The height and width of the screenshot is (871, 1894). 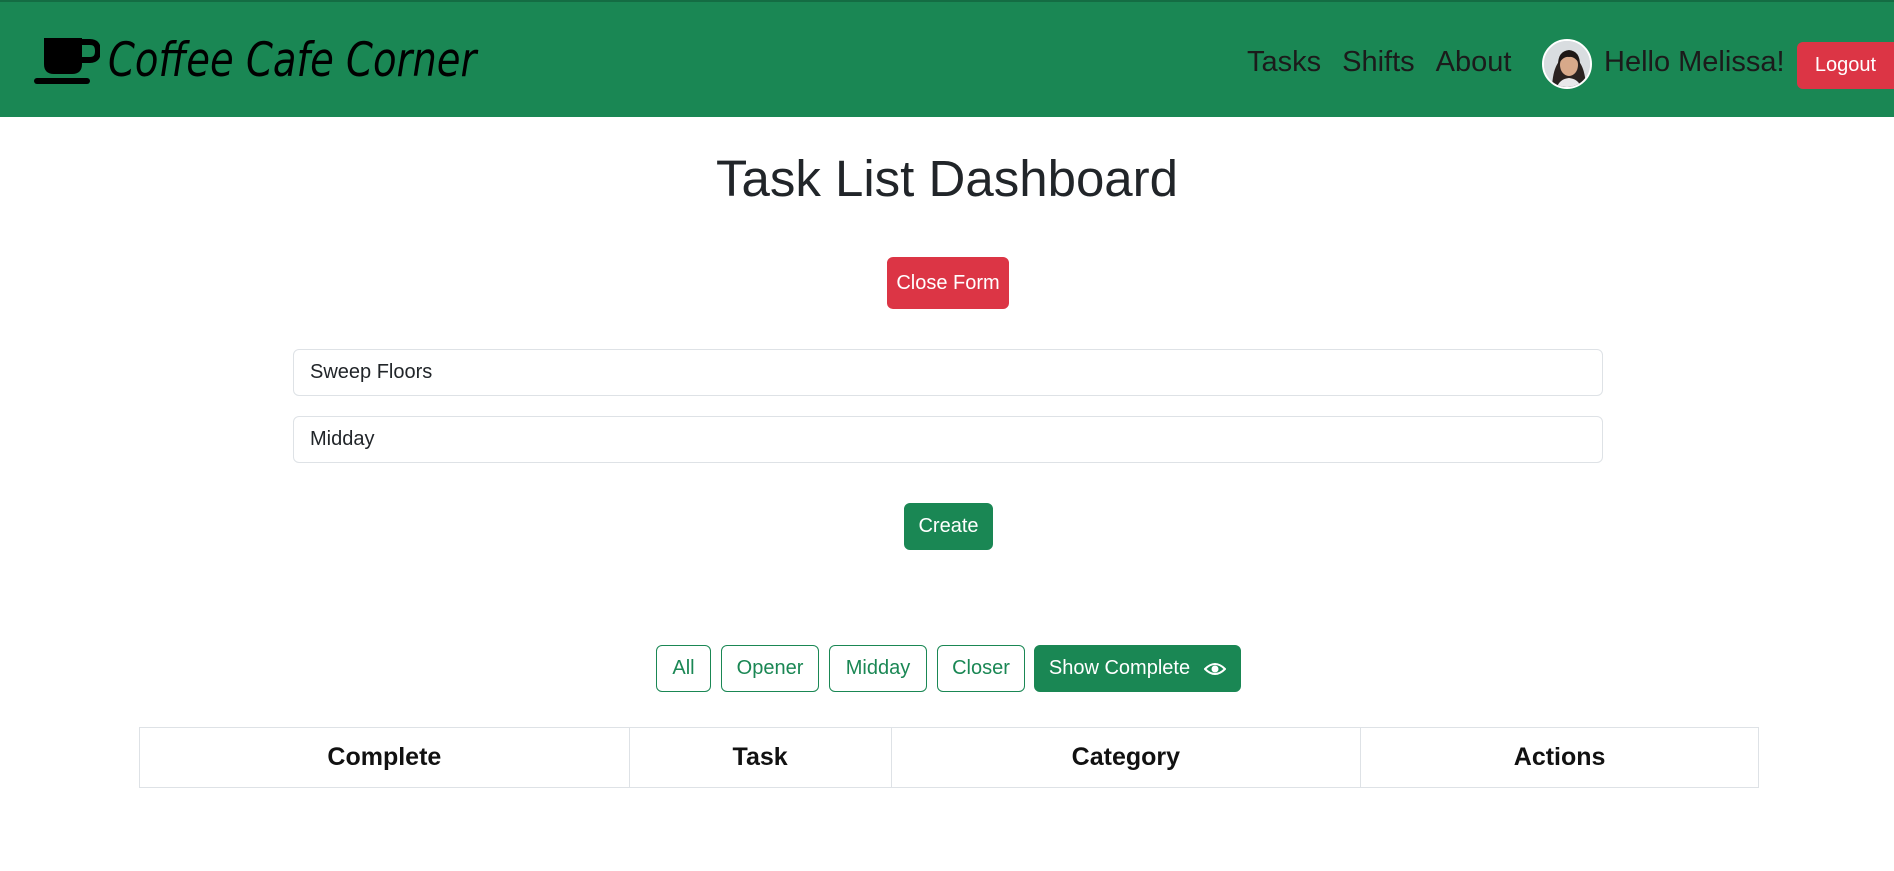 I want to click on eye-icon, so click(x=1215, y=668).